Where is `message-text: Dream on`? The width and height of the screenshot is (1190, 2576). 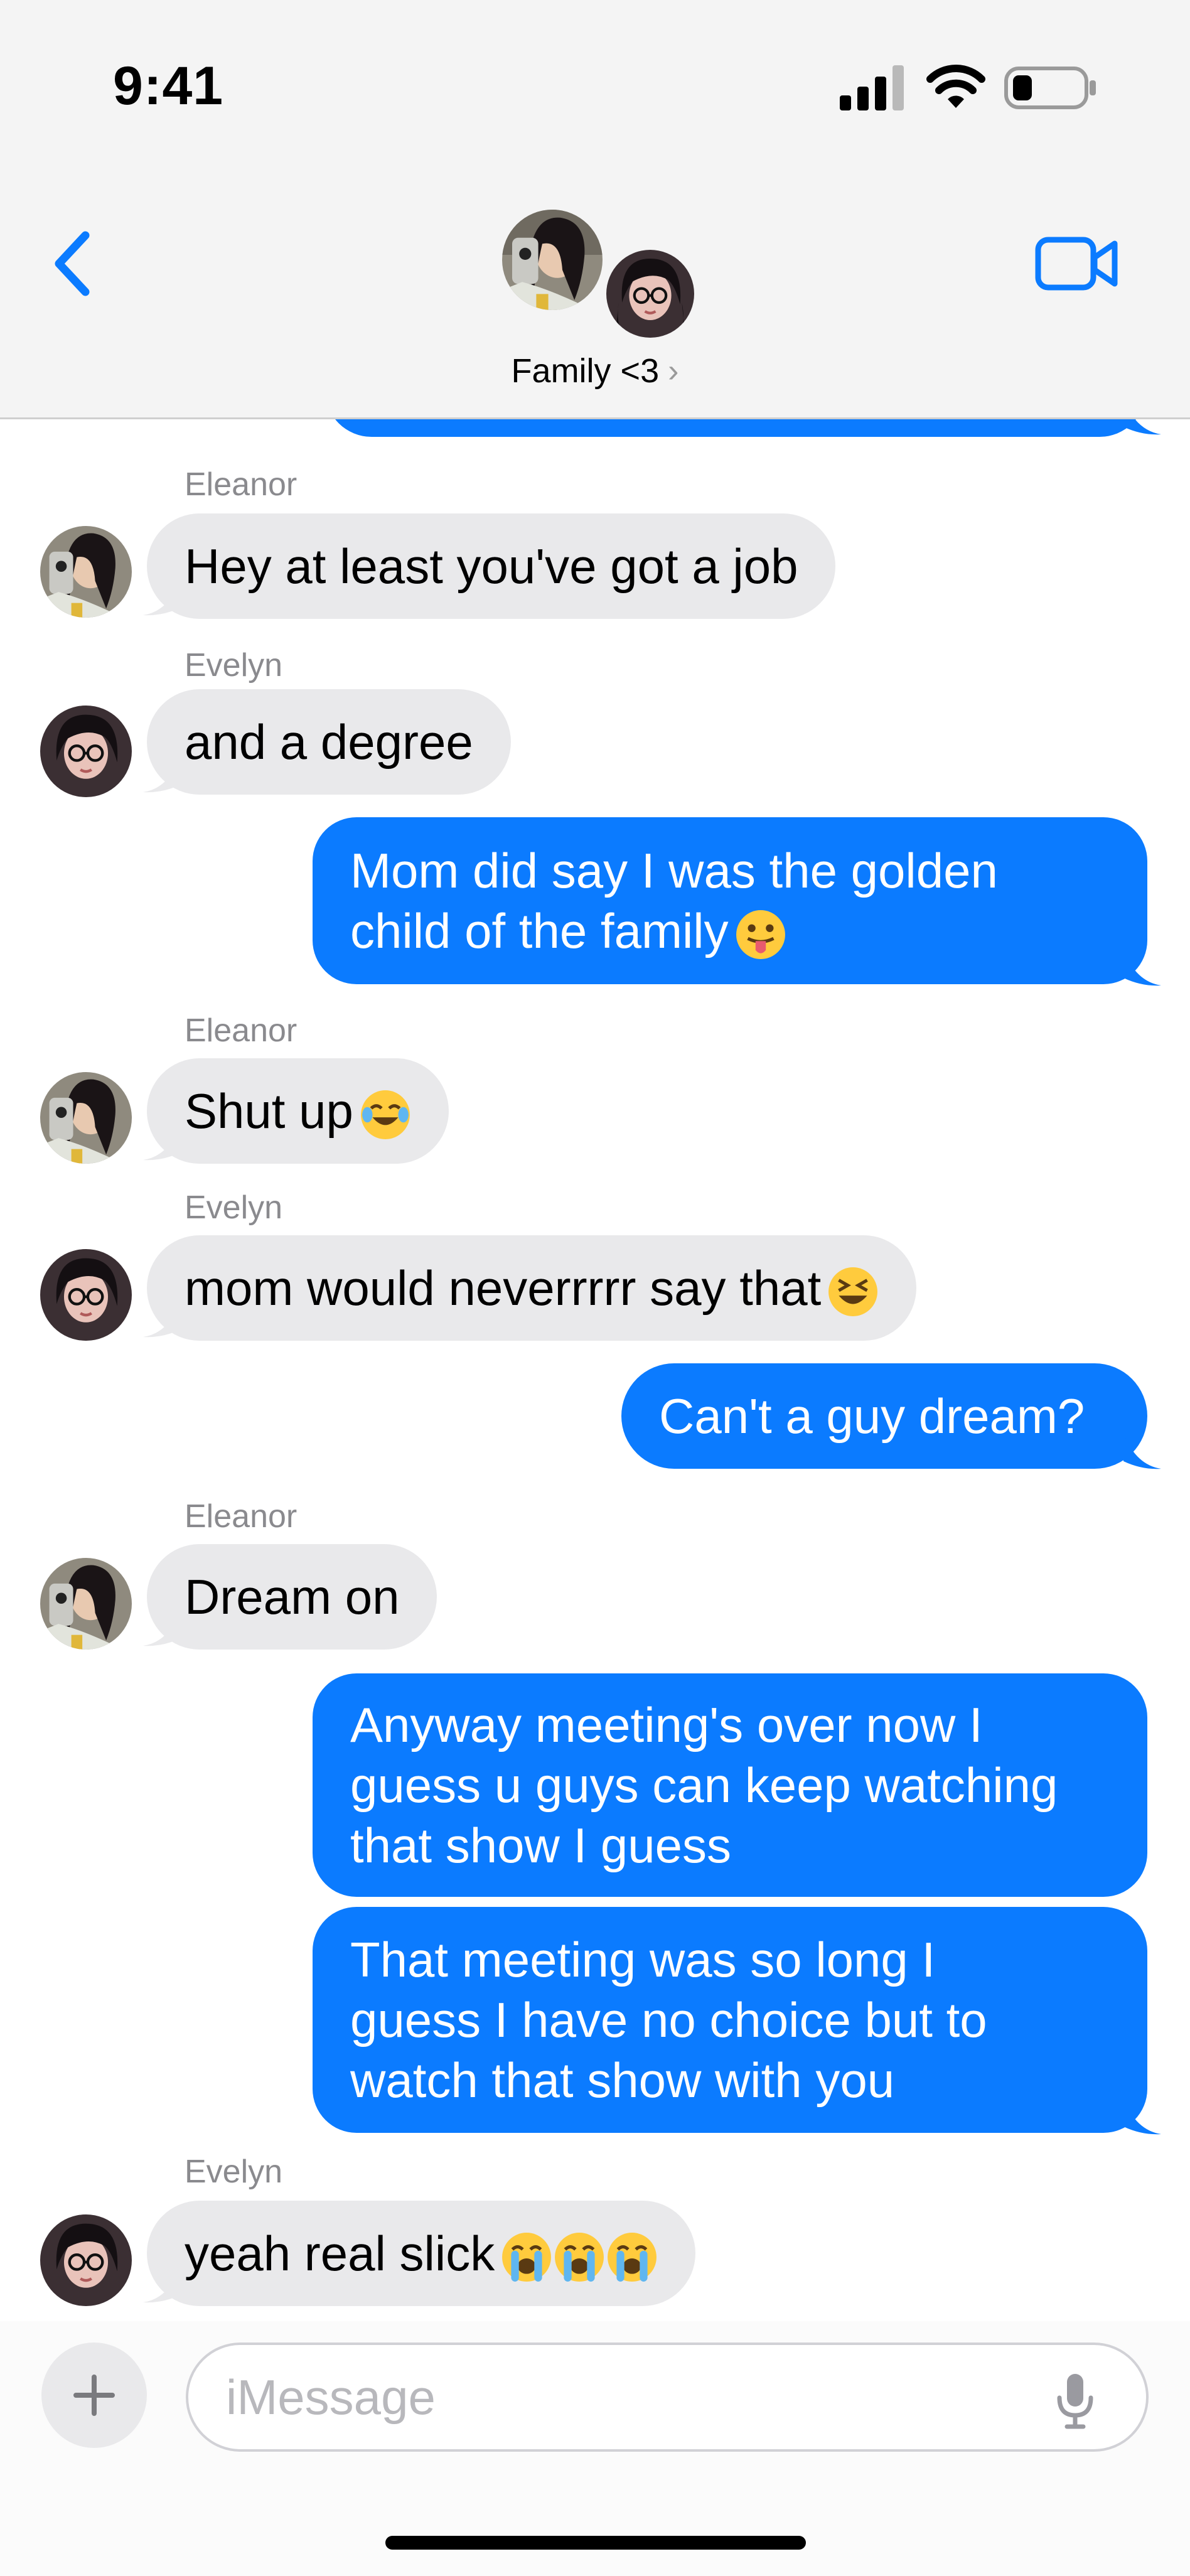 message-text: Dream on is located at coordinates (292, 1596).